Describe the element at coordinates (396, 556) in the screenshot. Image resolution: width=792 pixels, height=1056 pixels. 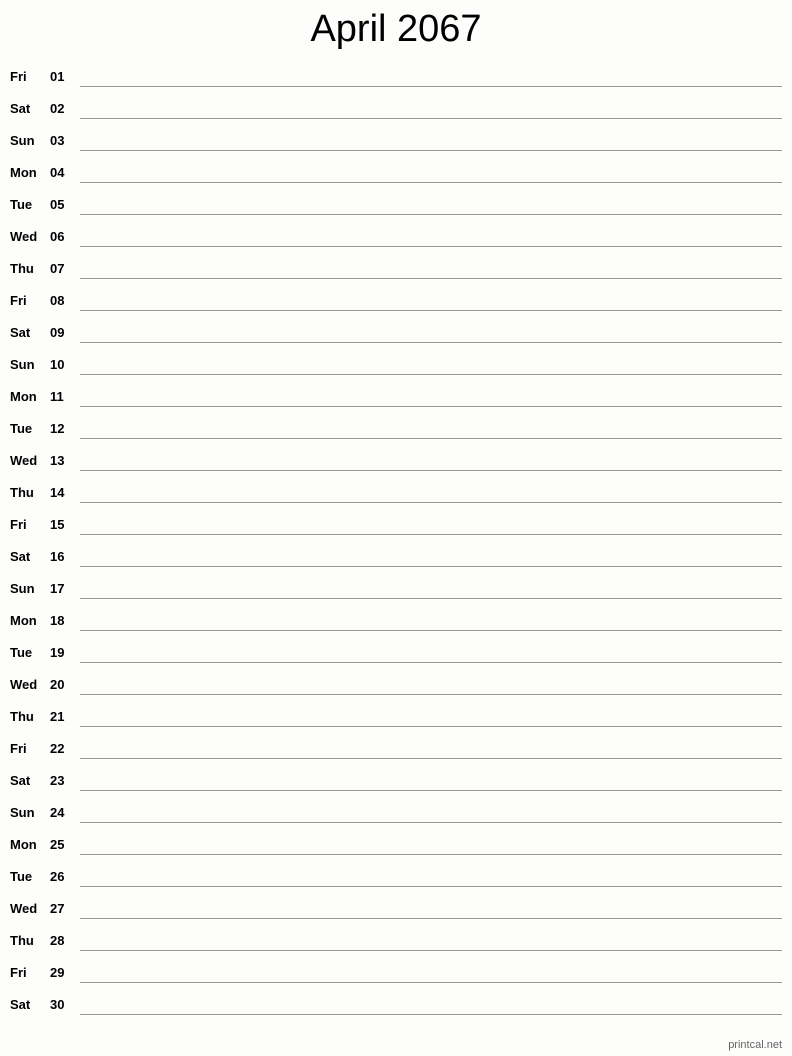
I see `day-row: Sat 16` at that location.